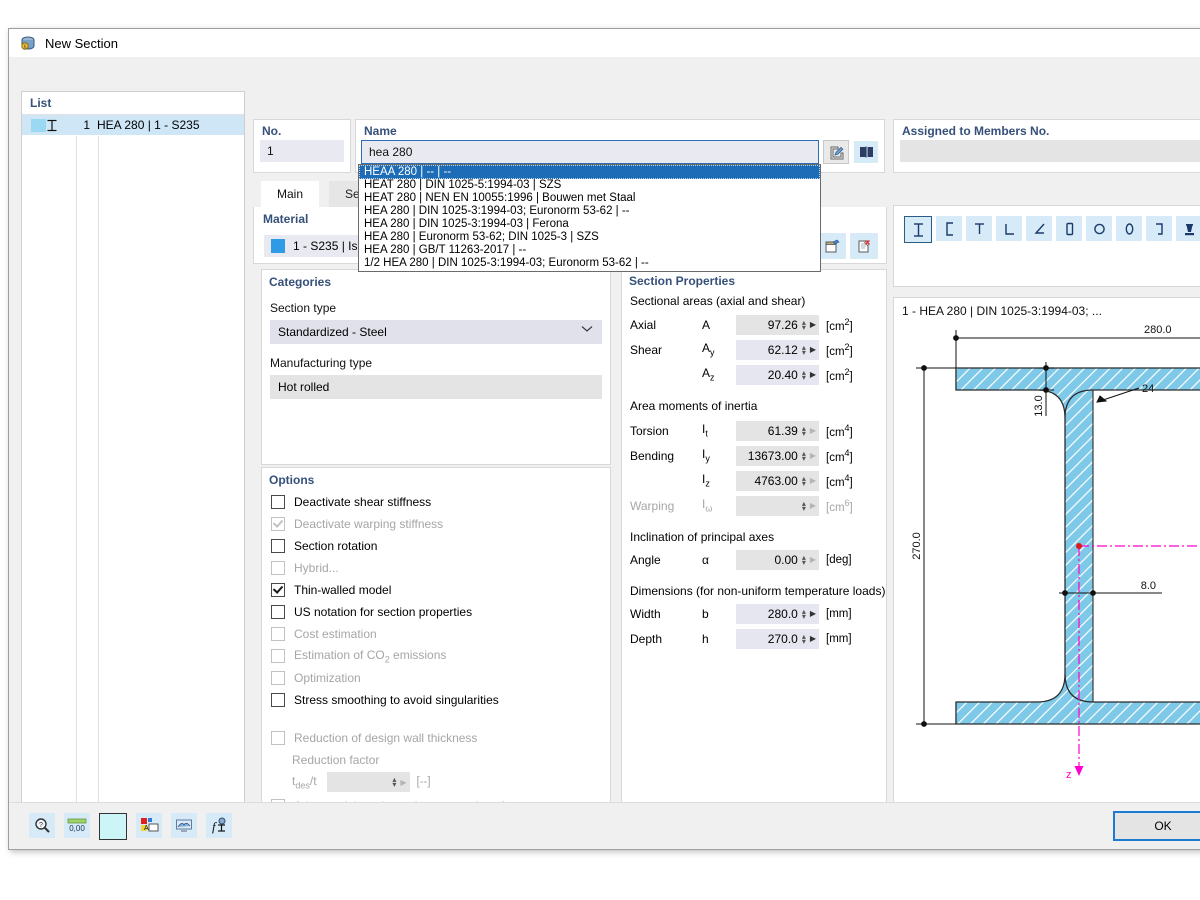 The height and width of the screenshot is (900, 1200). What do you see at coordinates (1039, 228) in the screenshot?
I see `shape-angle` at bounding box center [1039, 228].